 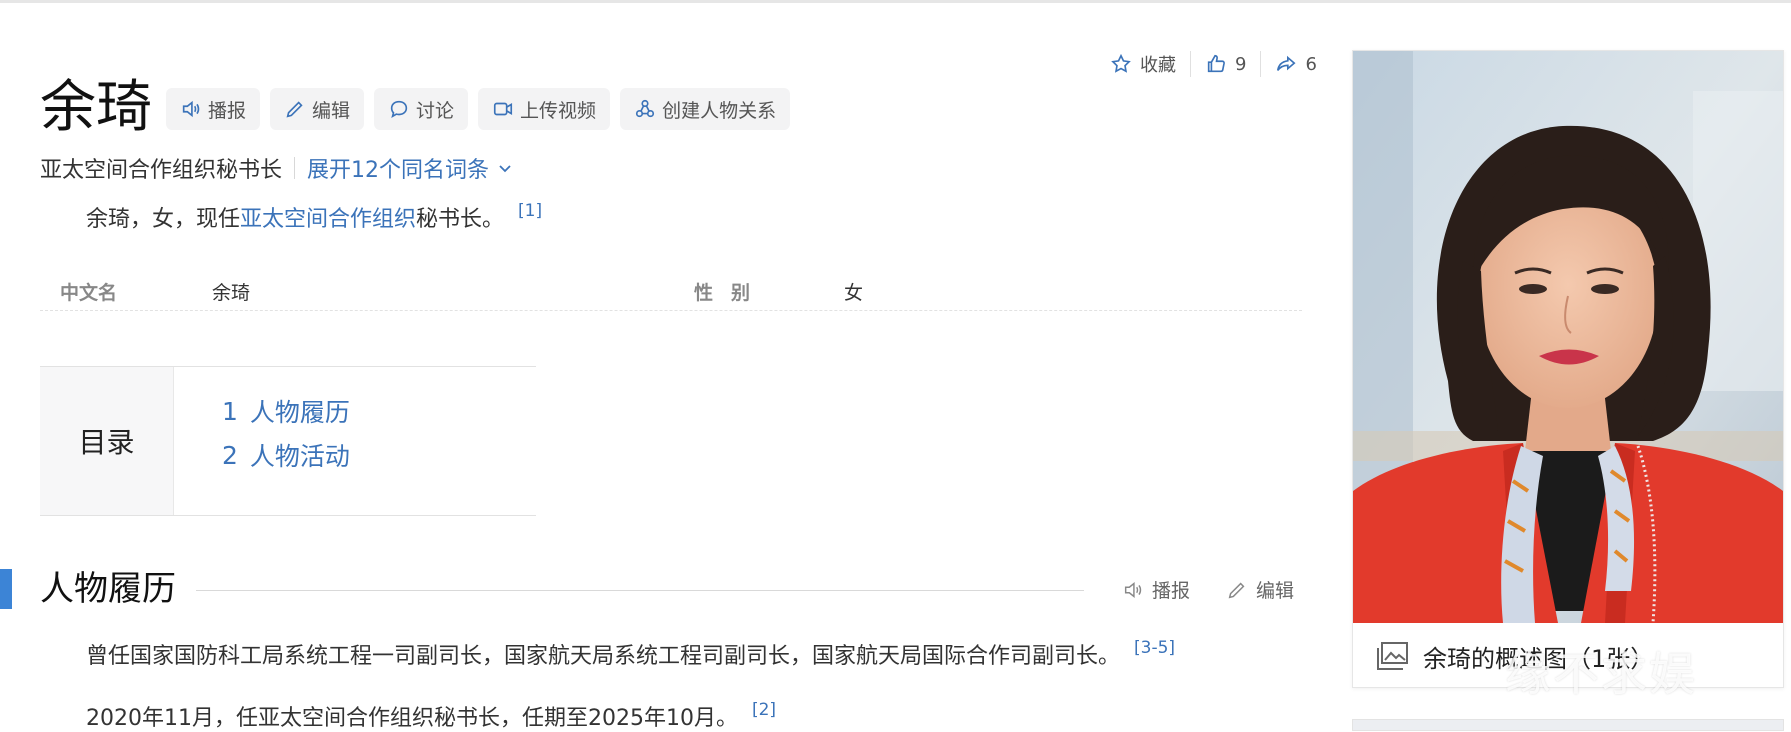 What do you see at coordinates (530, 211) in the screenshot?
I see `reference-link: [1]` at bounding box center [530, 211].